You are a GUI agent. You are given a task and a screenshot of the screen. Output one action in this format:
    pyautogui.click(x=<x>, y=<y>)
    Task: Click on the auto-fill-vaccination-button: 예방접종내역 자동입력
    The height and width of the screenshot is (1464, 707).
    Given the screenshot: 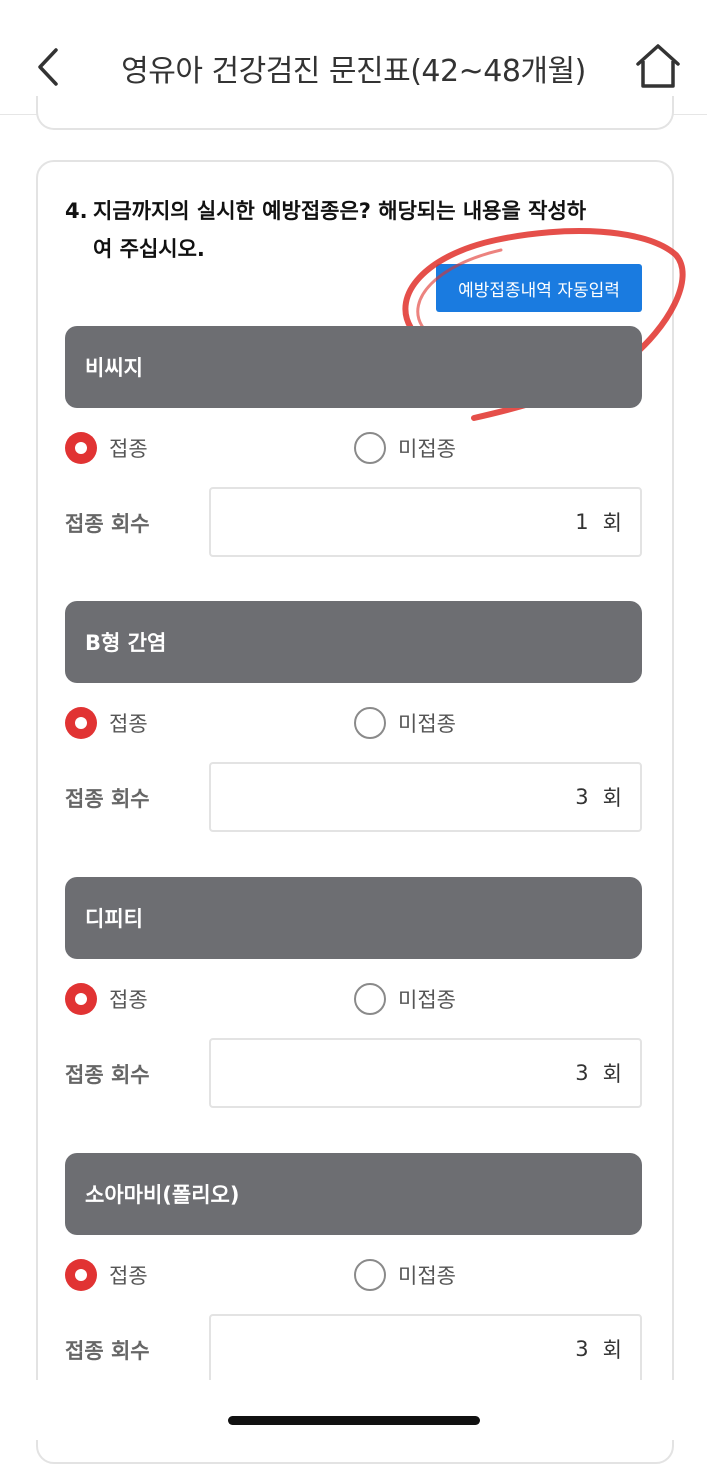 What is the action you would take?
    pyautogui.click(x=539, y=288)
    